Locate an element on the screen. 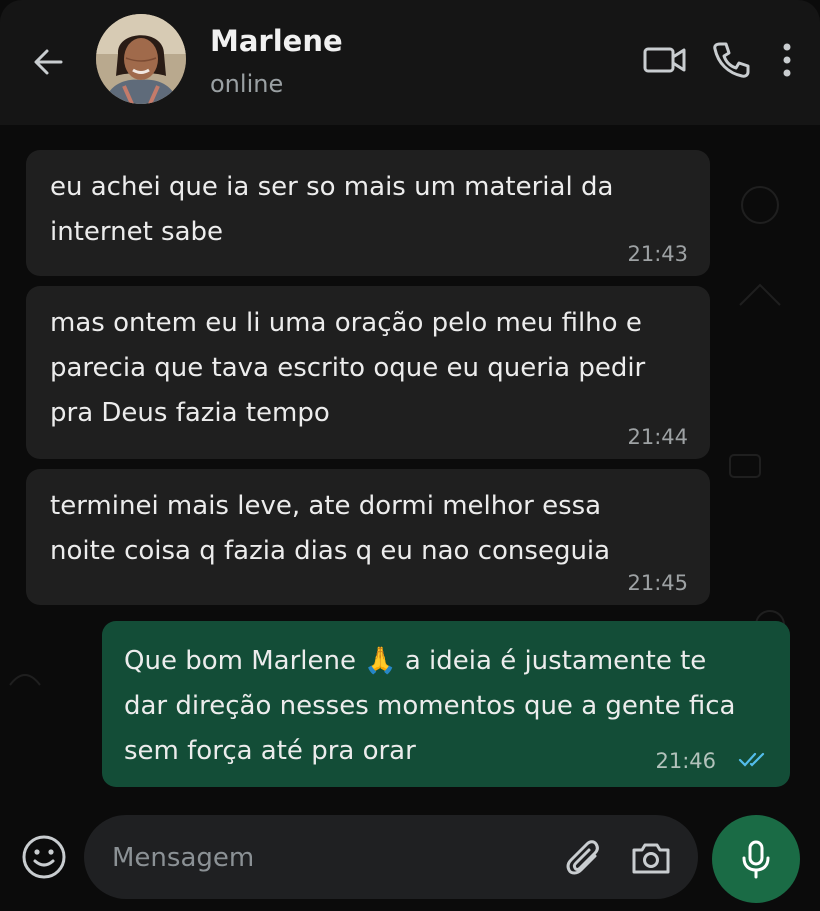 Image resolution: width=820 pixels, height=911 pixels. microphone-button is located at coordinates (756, 859).